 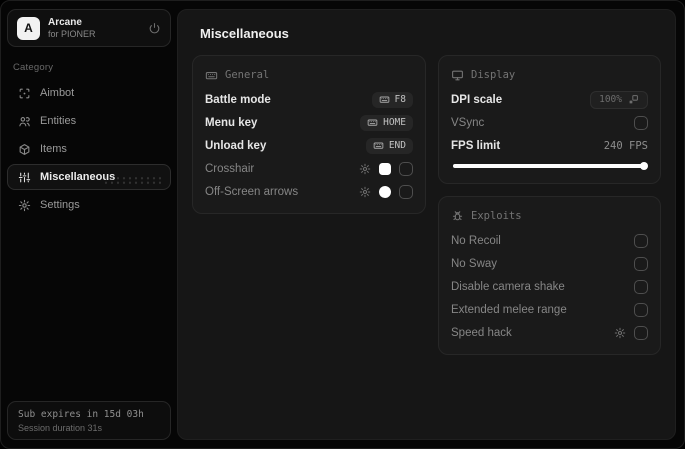 What do you see at coordinates (89, 121) in the screenshot?
I see `sidebar-item-entities: Entities` at bounding box center [89, 121].